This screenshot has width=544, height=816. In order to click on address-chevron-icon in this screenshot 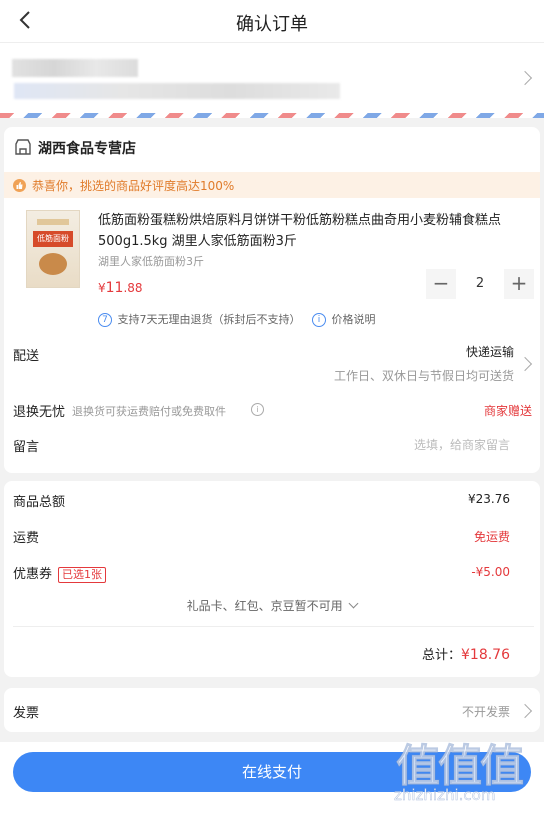, I will do `click(525, 78)`.